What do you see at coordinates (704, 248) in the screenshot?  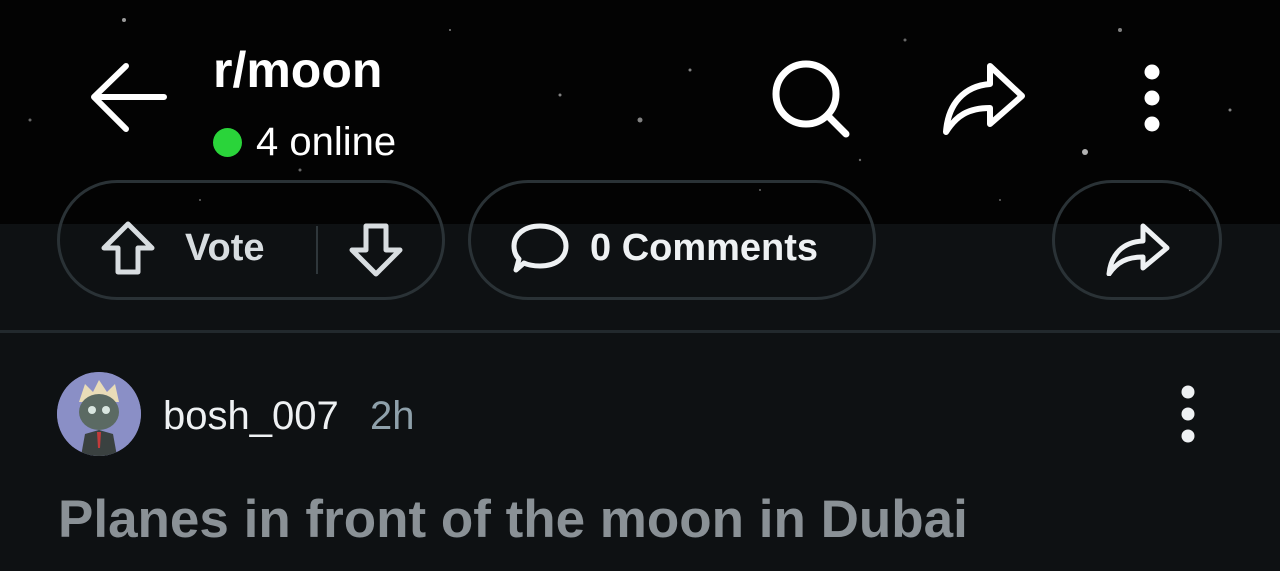 I see `comments-count: 0 Comments` at bounding box center [704, 248].